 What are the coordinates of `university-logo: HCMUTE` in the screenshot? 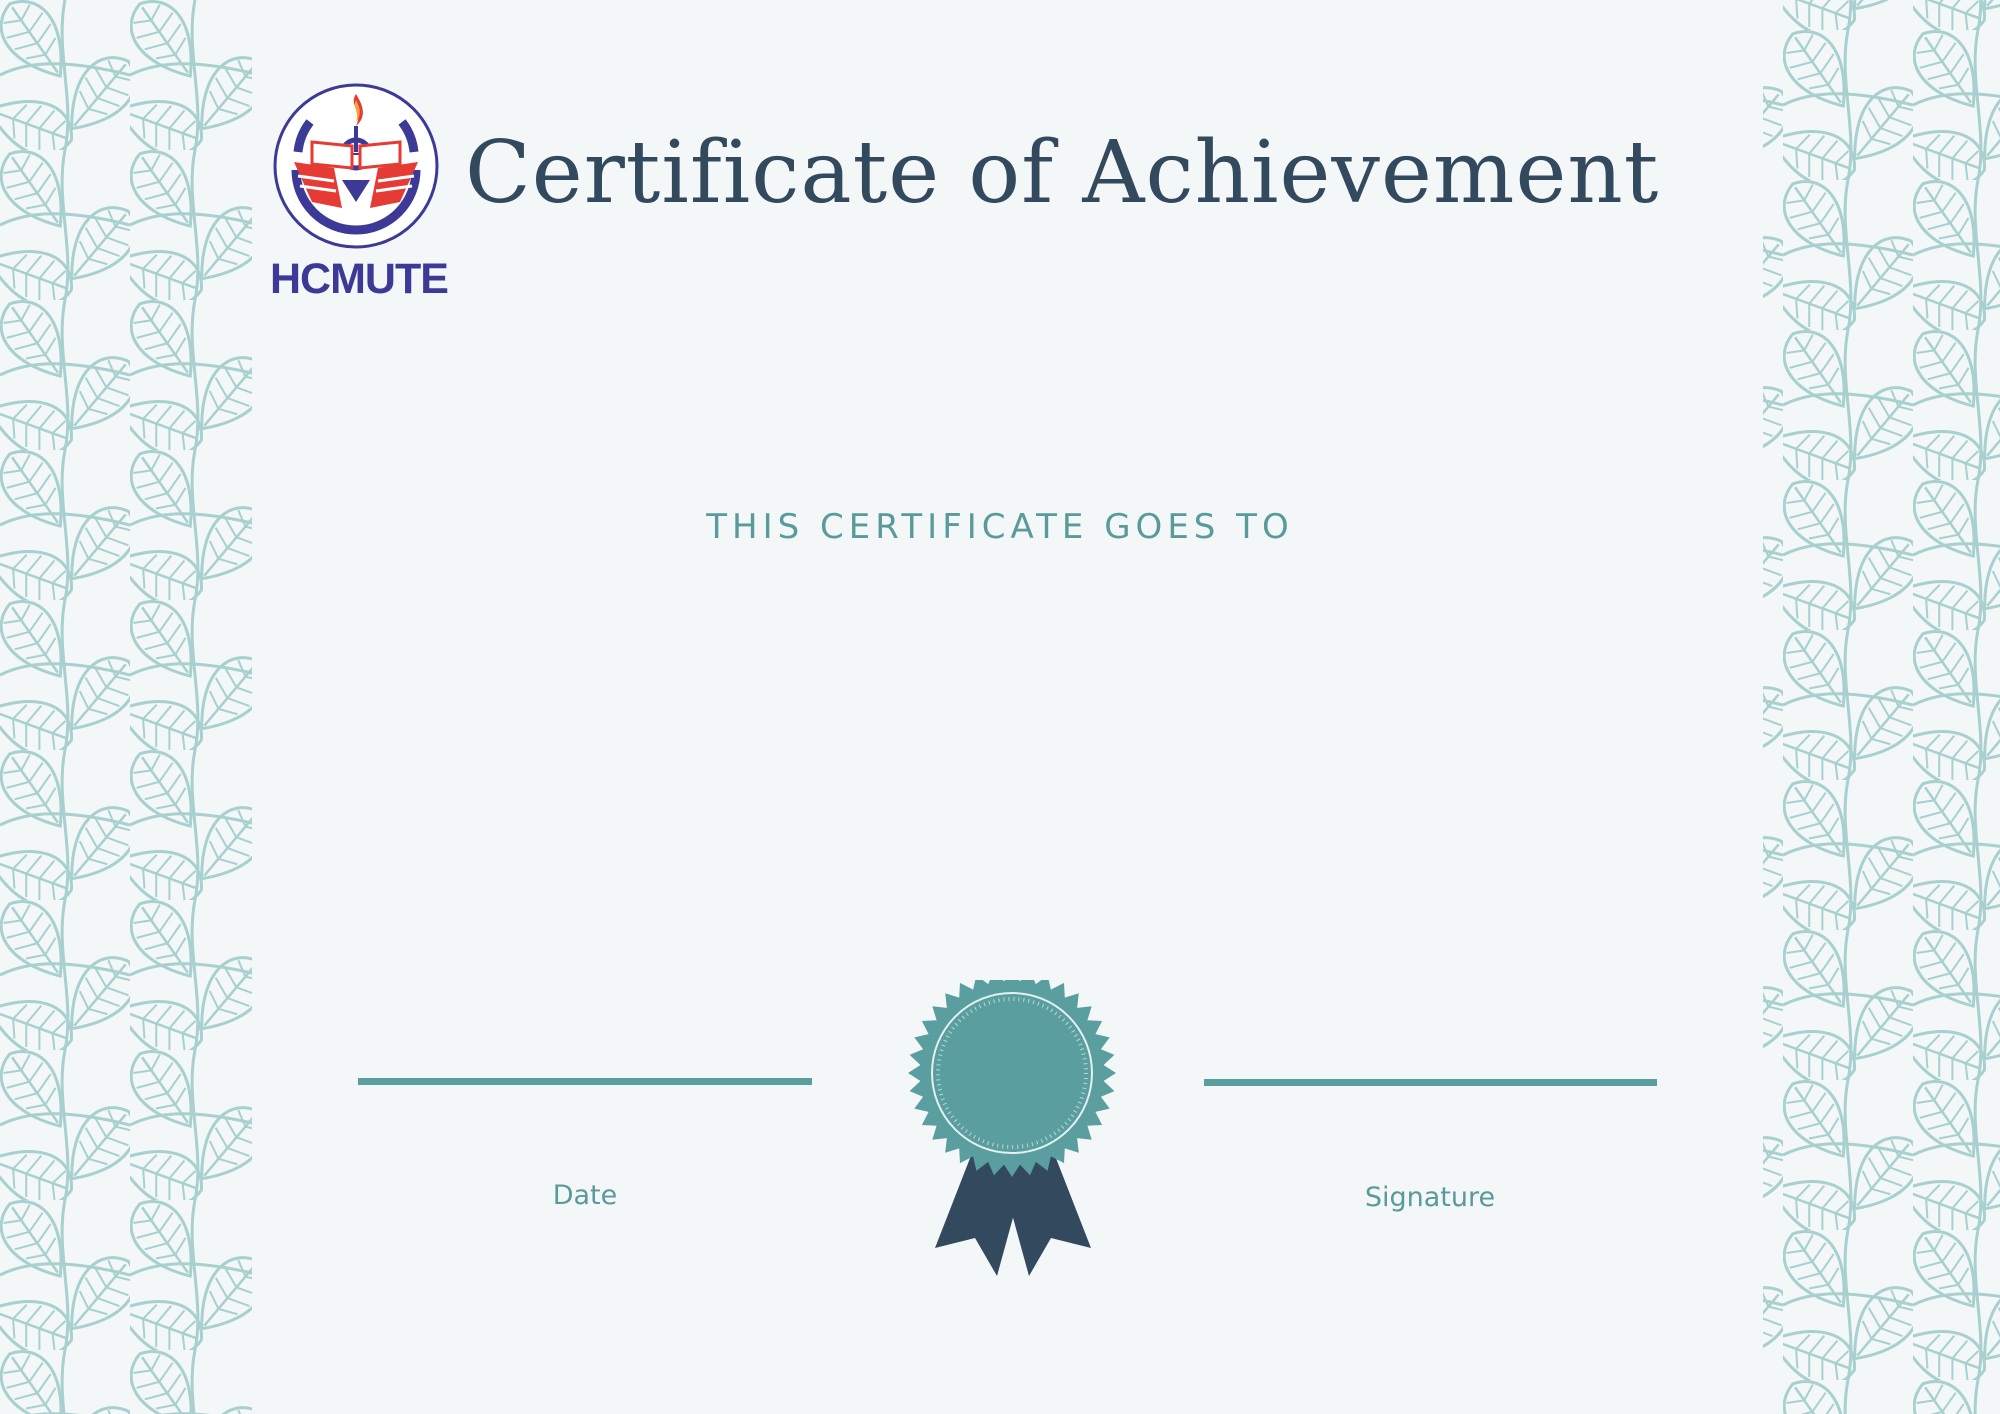 It's located at (359, 194).